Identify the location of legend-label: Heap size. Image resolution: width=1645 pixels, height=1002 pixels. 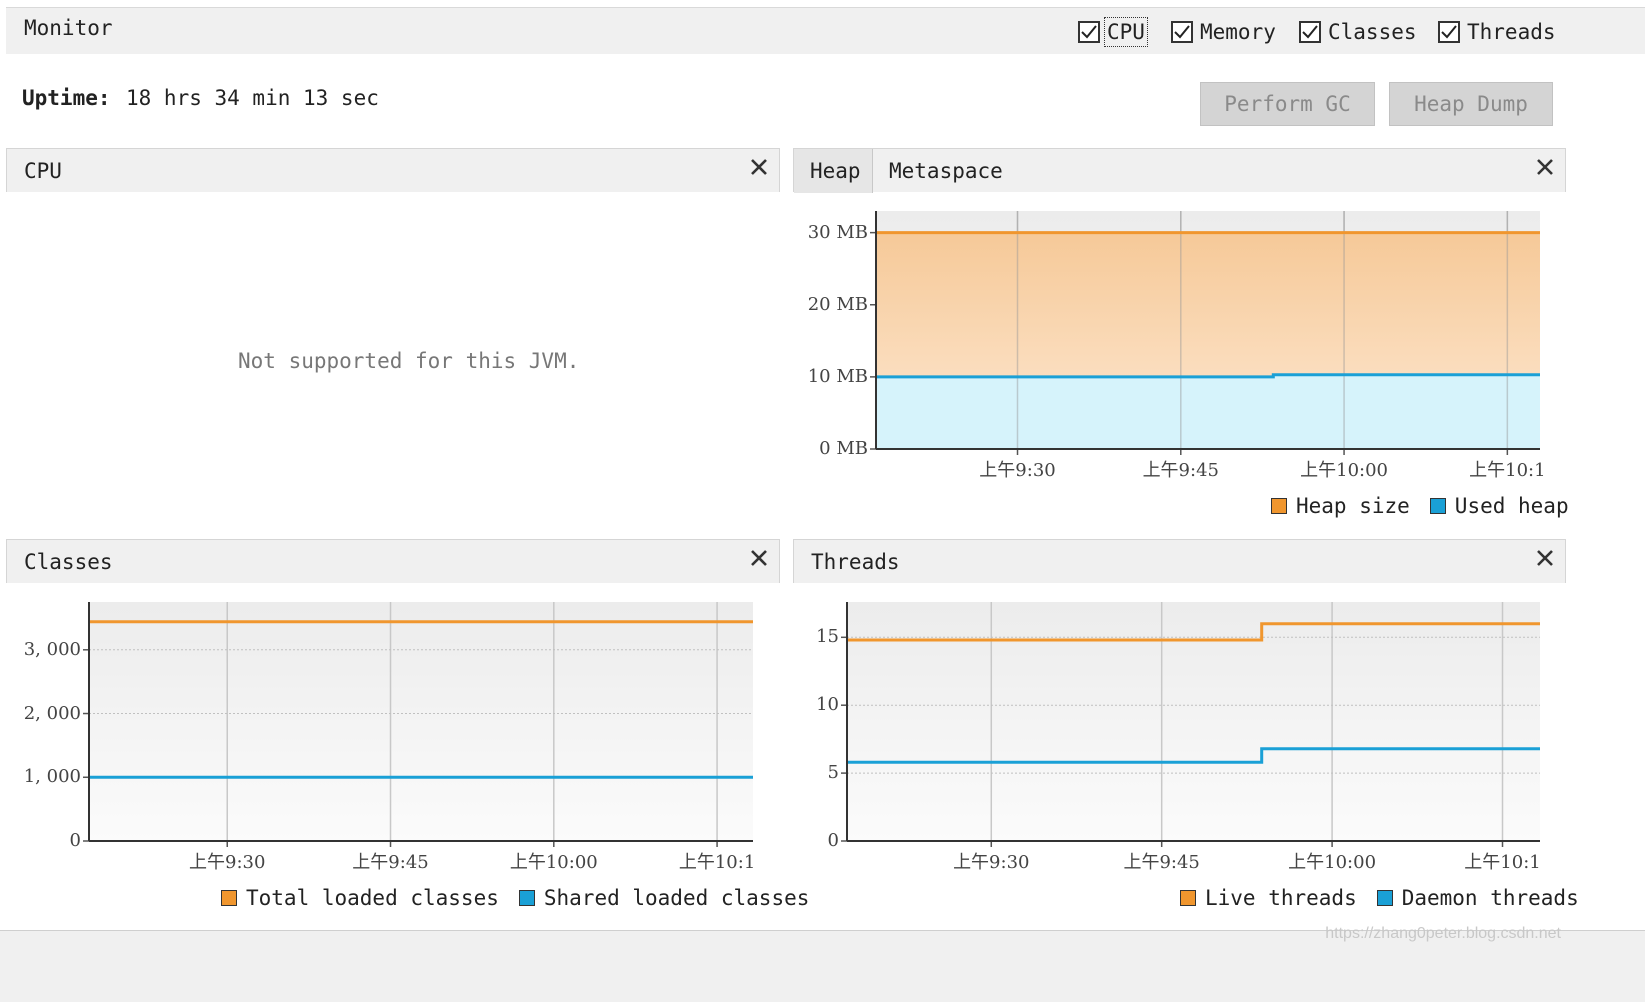
(1353, 506).